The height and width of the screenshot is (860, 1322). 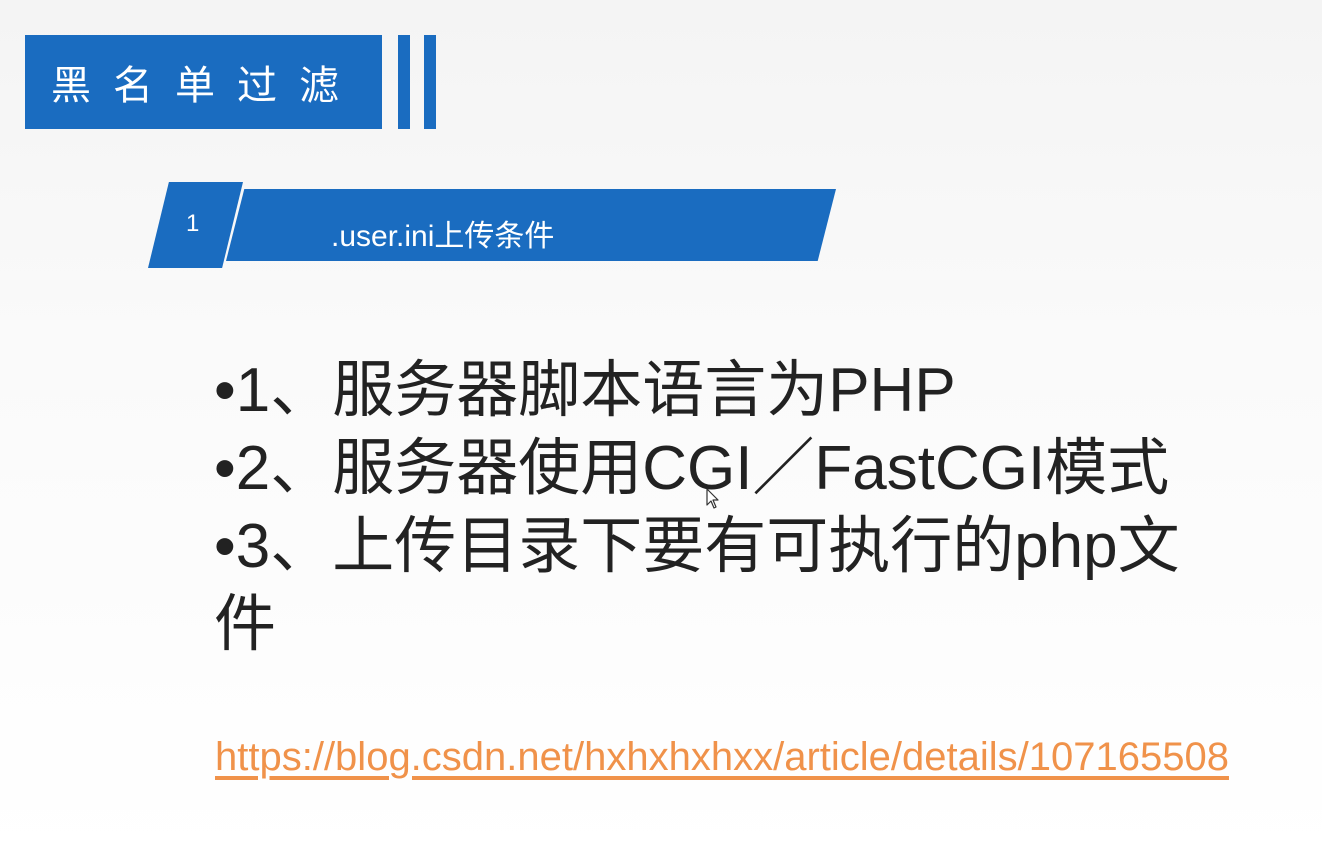 I want to click on slide-title: 黑名单过滤, so click(x=206, y=86).